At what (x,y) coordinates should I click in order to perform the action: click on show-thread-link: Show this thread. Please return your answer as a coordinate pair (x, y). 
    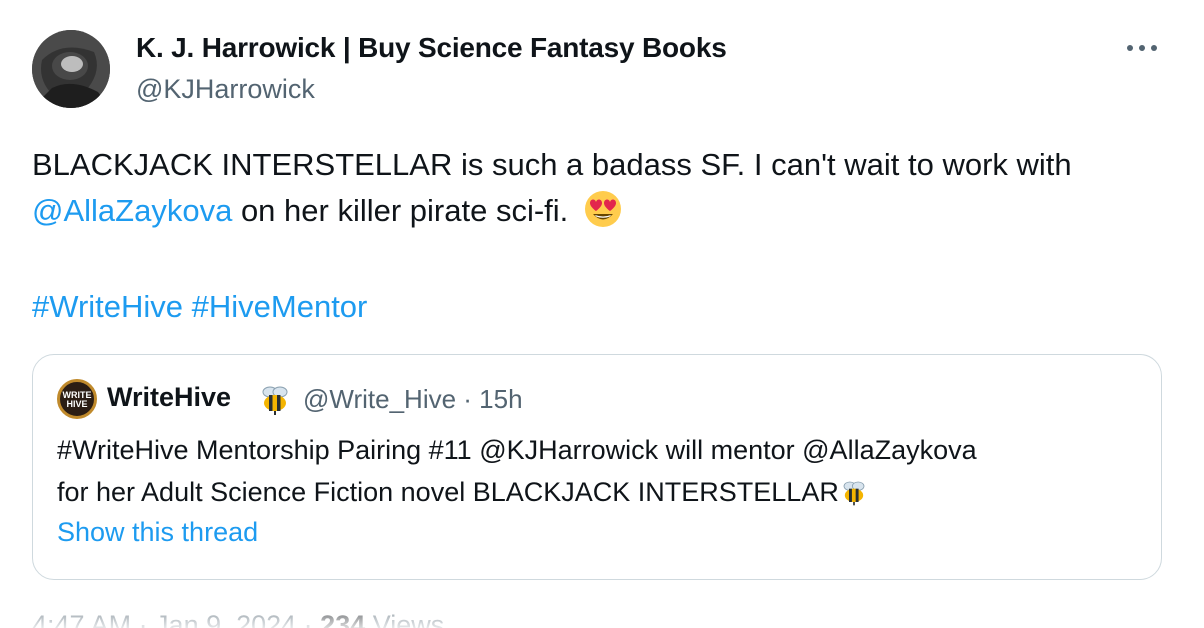
    Looking at the image, I should click on (157, 532).